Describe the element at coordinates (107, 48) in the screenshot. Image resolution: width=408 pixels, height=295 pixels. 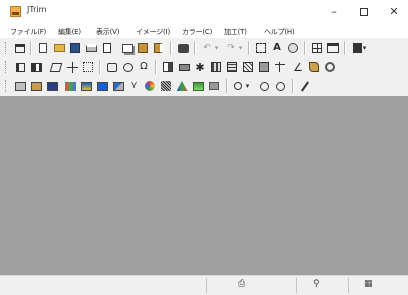
I see `print-preview-button` at that location.